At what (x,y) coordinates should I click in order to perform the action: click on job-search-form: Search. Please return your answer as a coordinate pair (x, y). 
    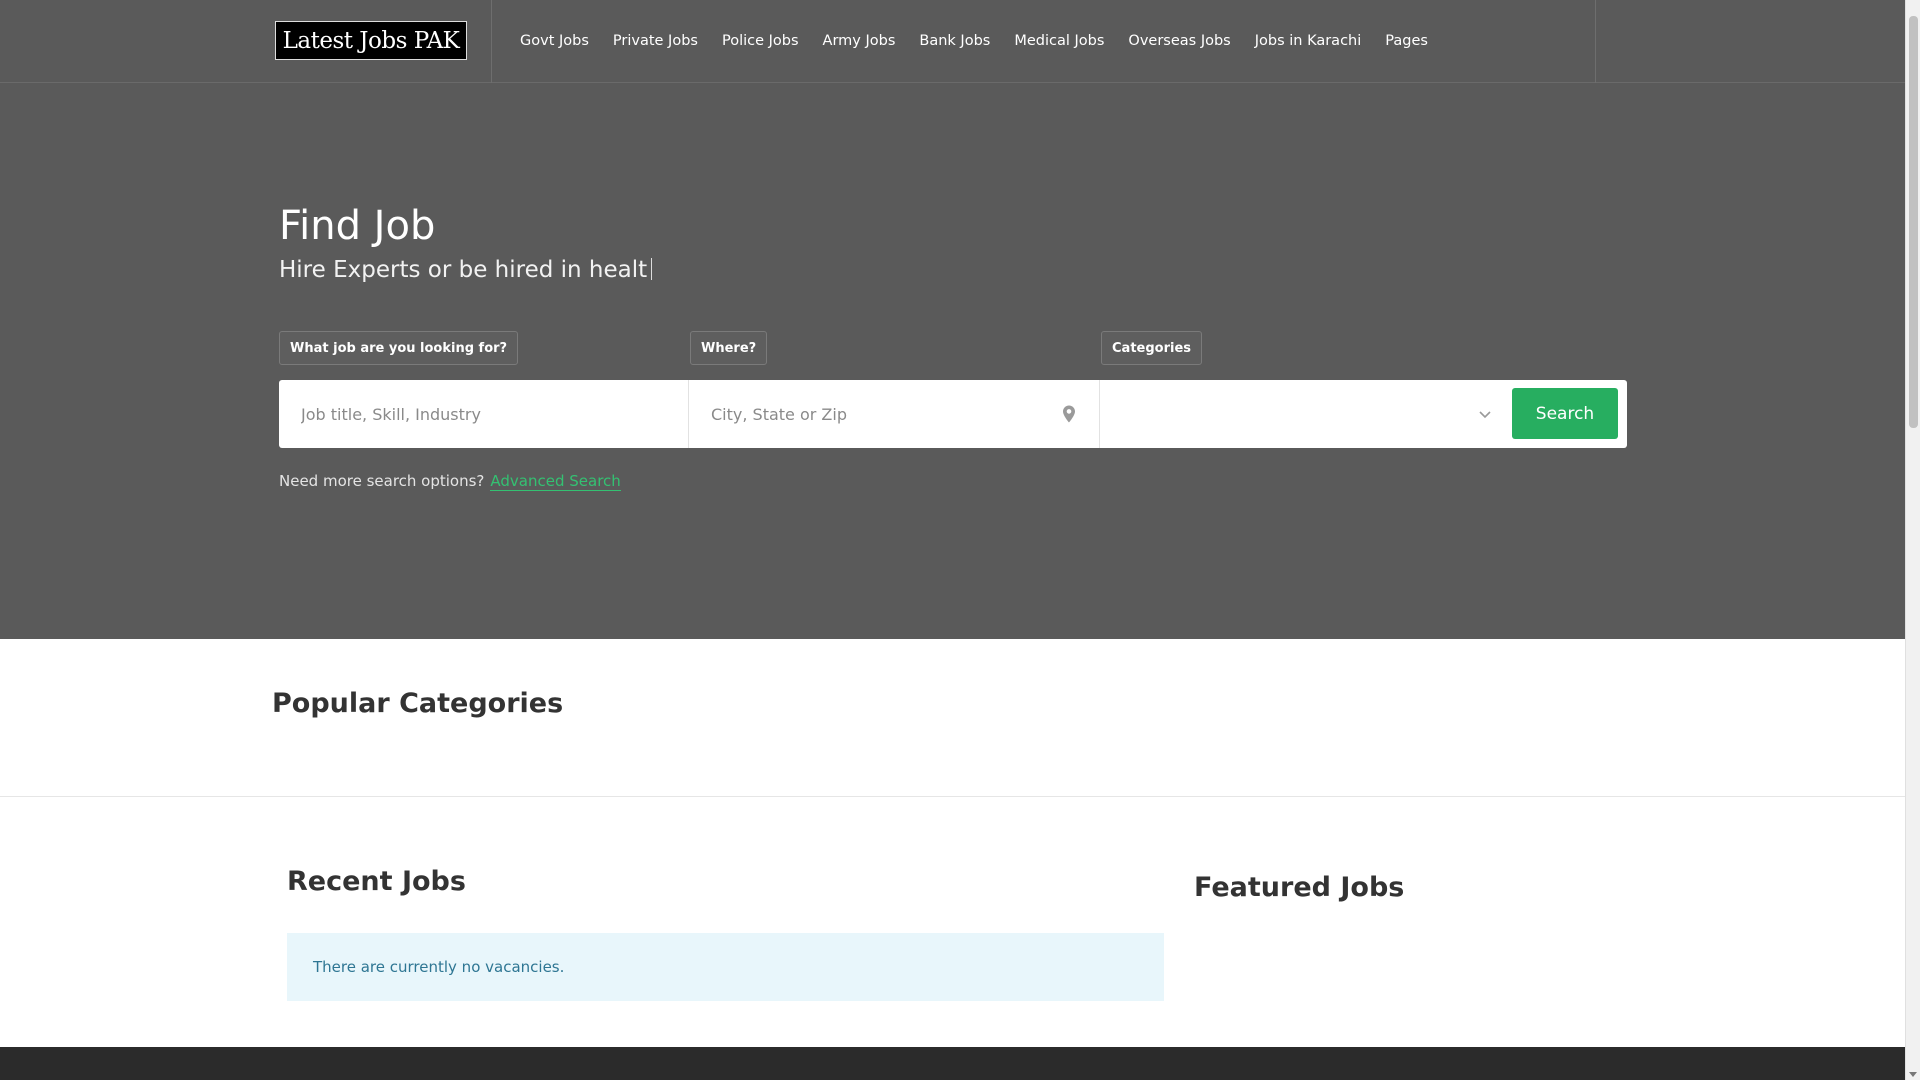
    Looking at the image, I should click on (953, 414).